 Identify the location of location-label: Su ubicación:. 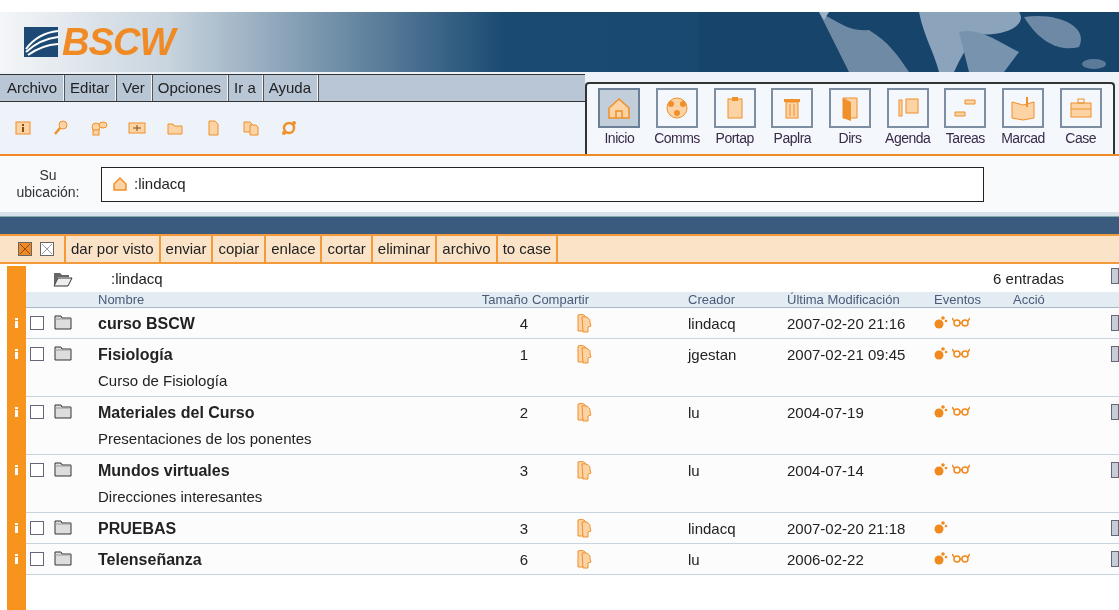
(48, 184).